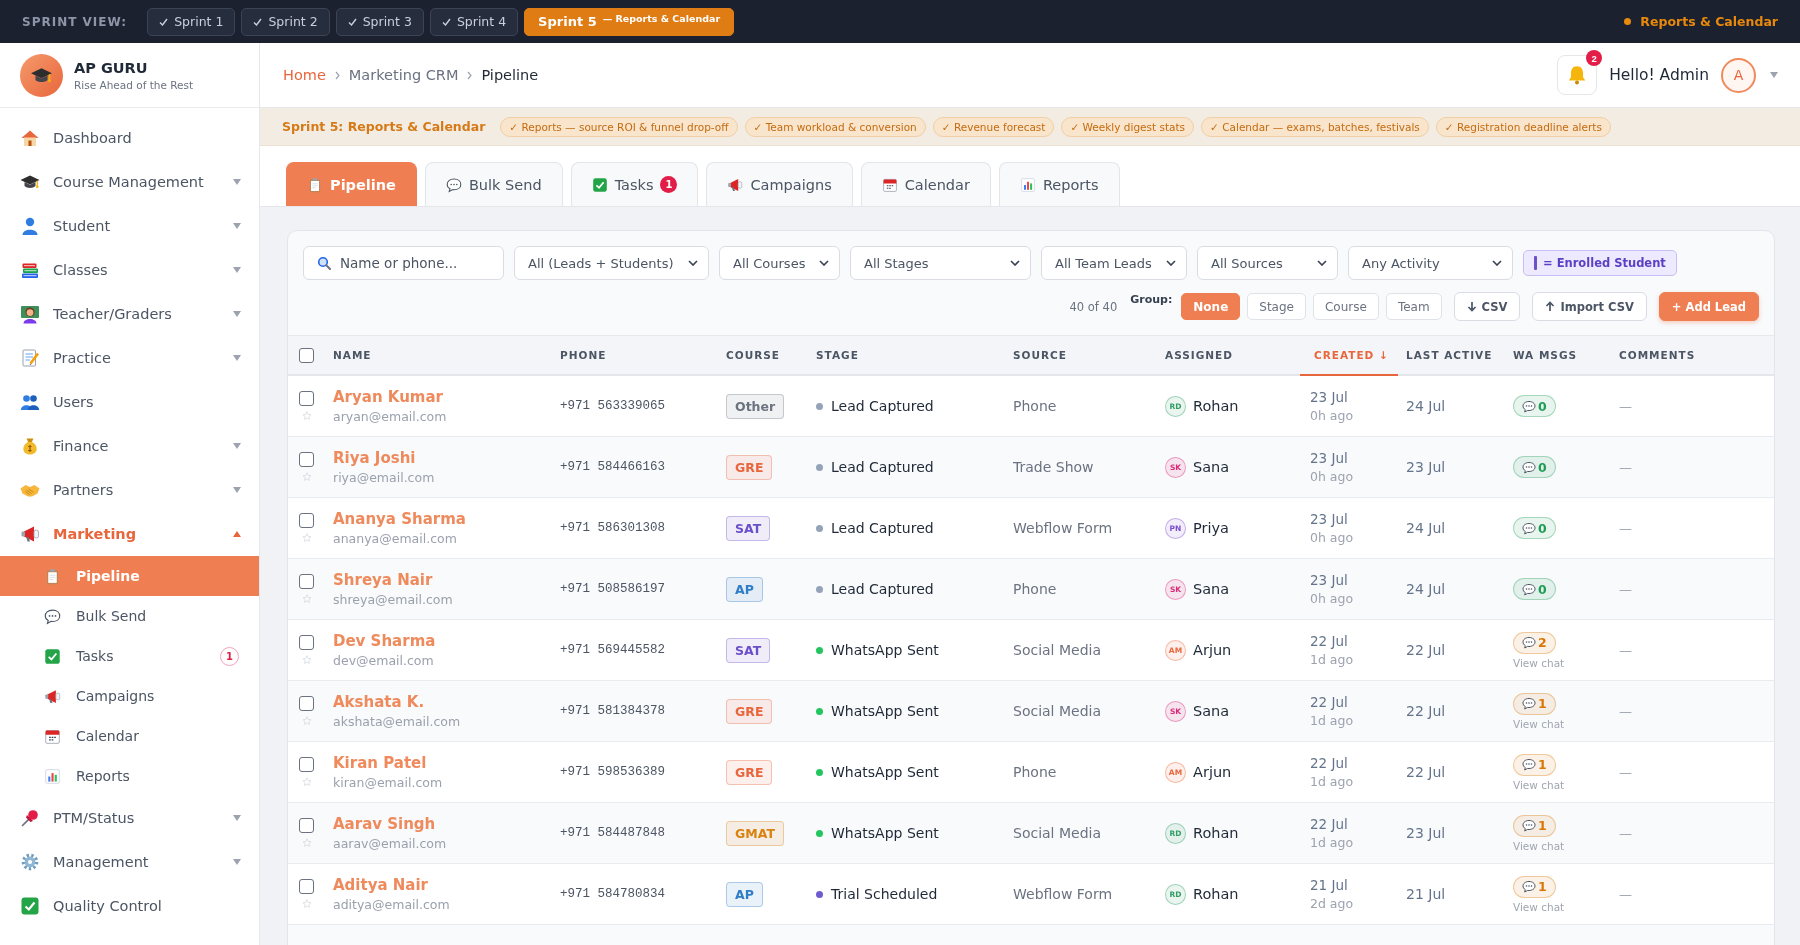 The image size is (1800, 945). I want to click on column-header: PHONE, so click(635, 355).